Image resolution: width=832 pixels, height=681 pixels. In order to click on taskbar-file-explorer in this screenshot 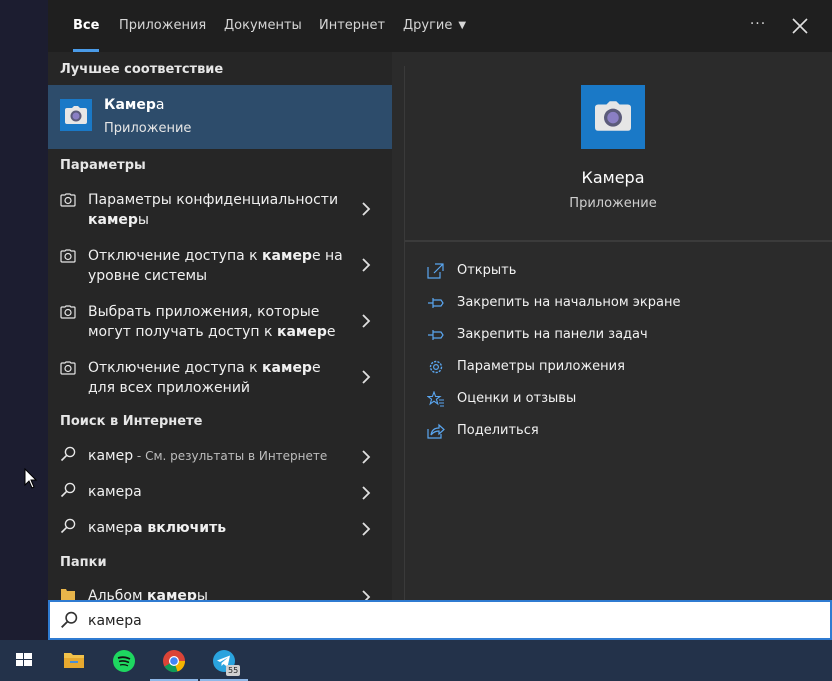, I will do `click(74, 660)`.